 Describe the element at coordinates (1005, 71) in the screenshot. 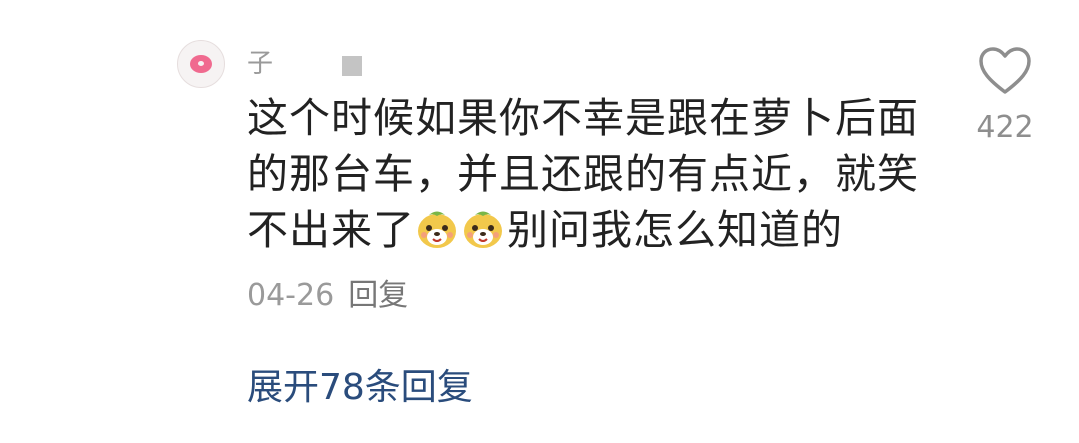

I see `heart-outline-icon` at that location.